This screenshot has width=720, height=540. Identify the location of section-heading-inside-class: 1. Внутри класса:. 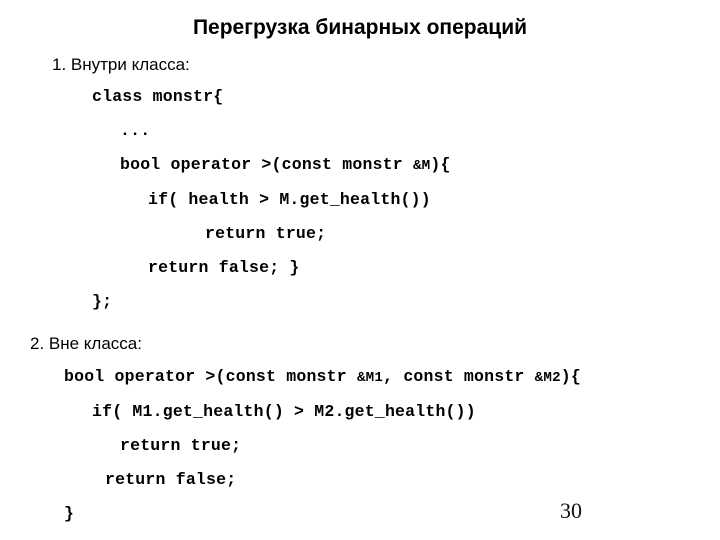
(121, 64).